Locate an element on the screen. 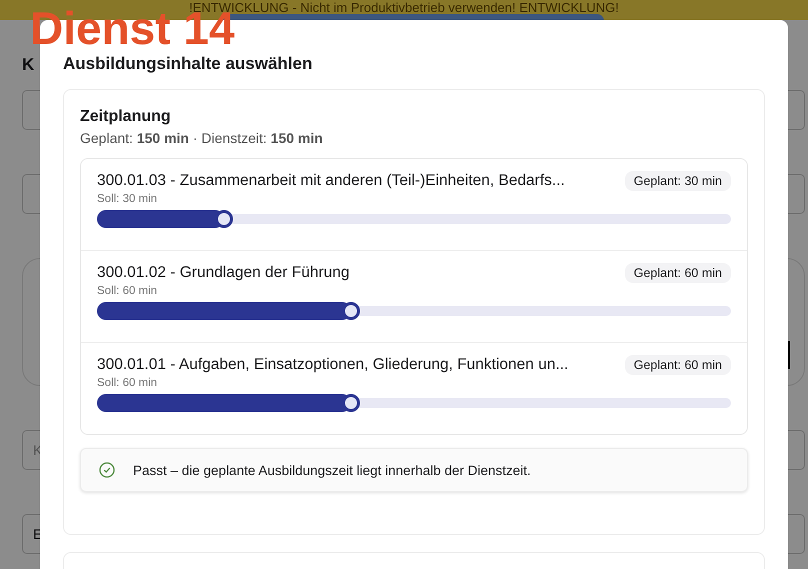 The image size is (808, 569). target-time: Soll: 30 min is located at coordinates (127, 199).